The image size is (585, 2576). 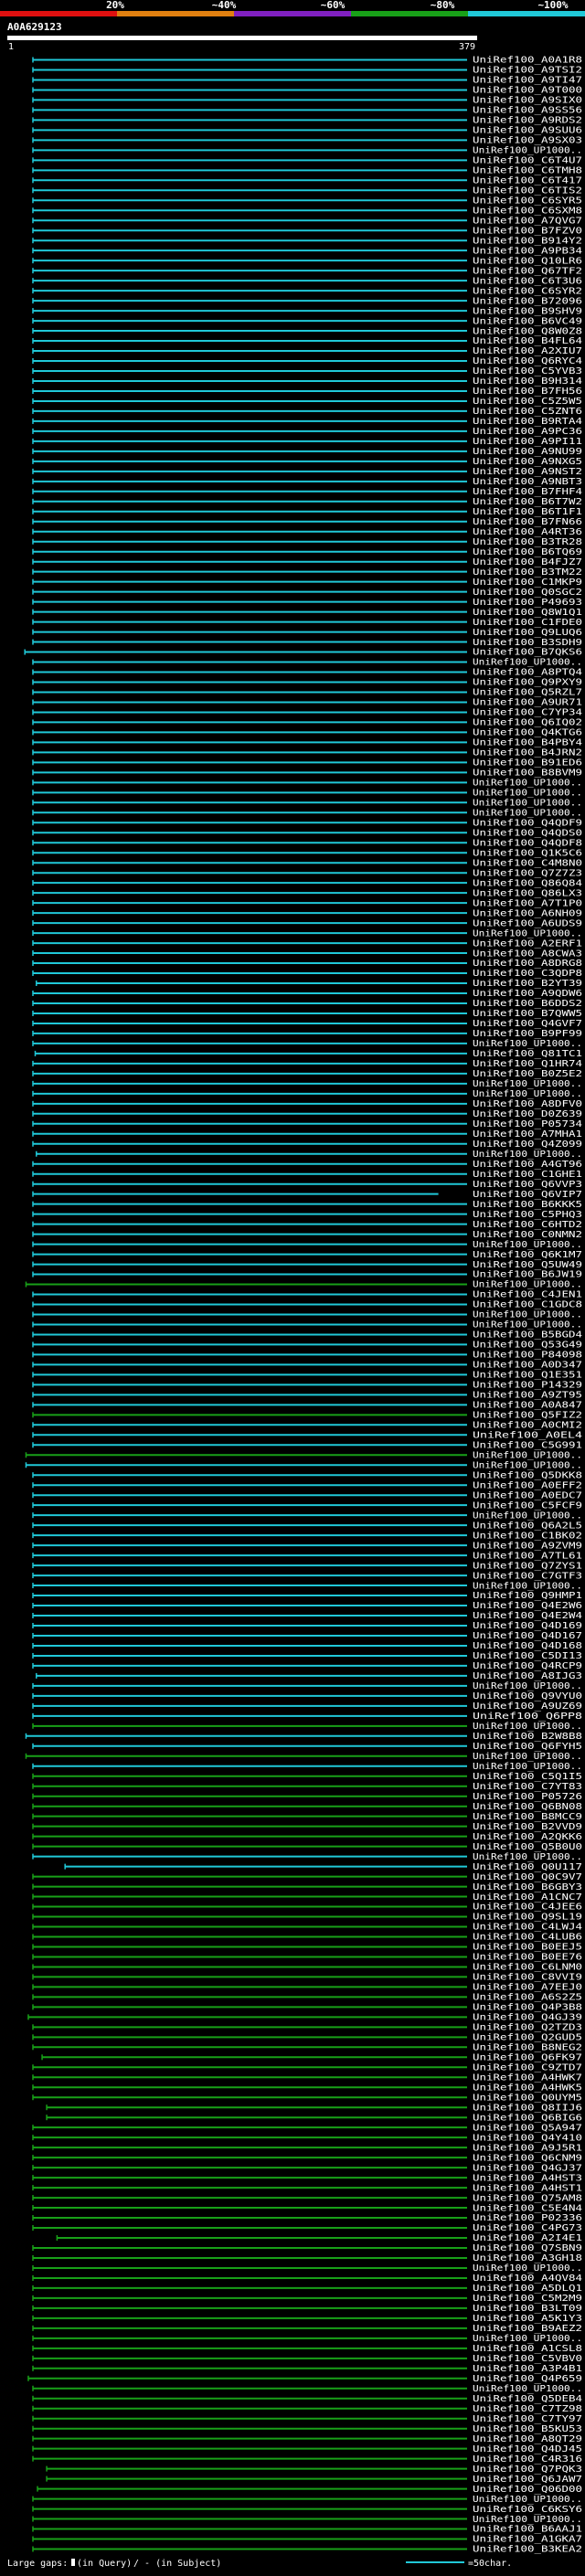 I want to click on hit-label: UniRef100_B9RTA4, so click(x=528, y=422).